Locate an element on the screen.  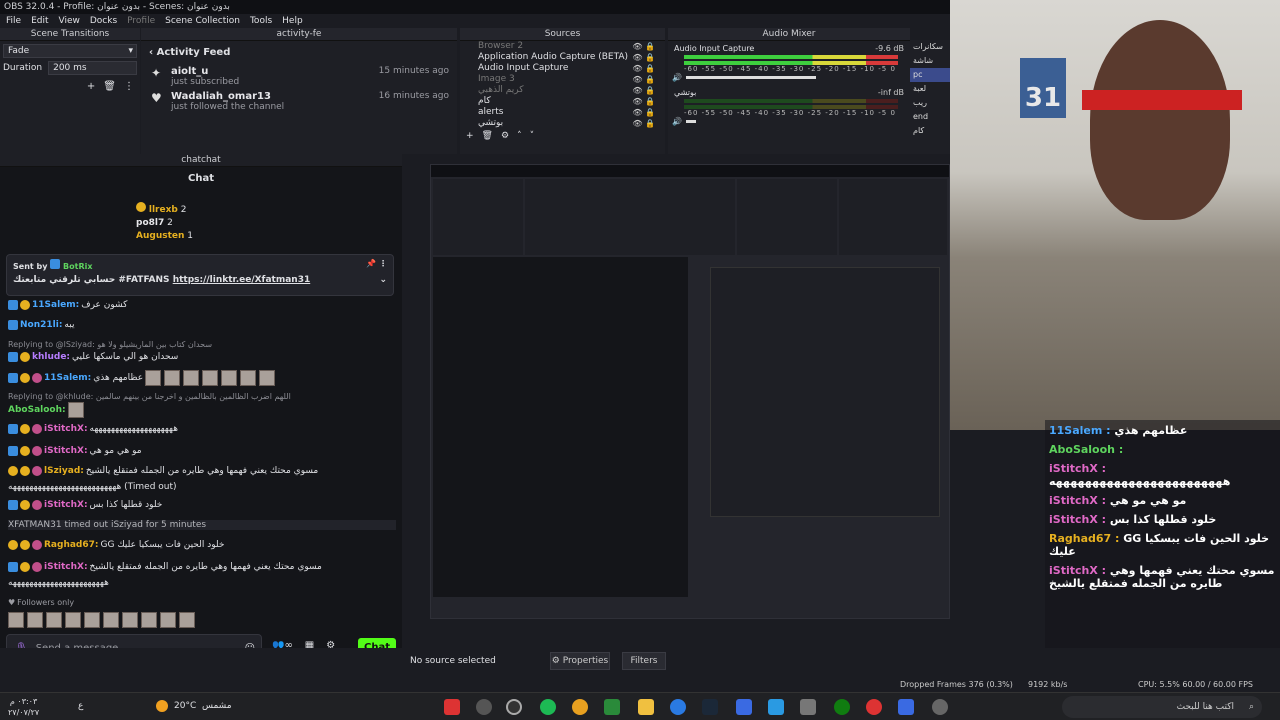
menu-help: Help is located at coordinates (292, 21).